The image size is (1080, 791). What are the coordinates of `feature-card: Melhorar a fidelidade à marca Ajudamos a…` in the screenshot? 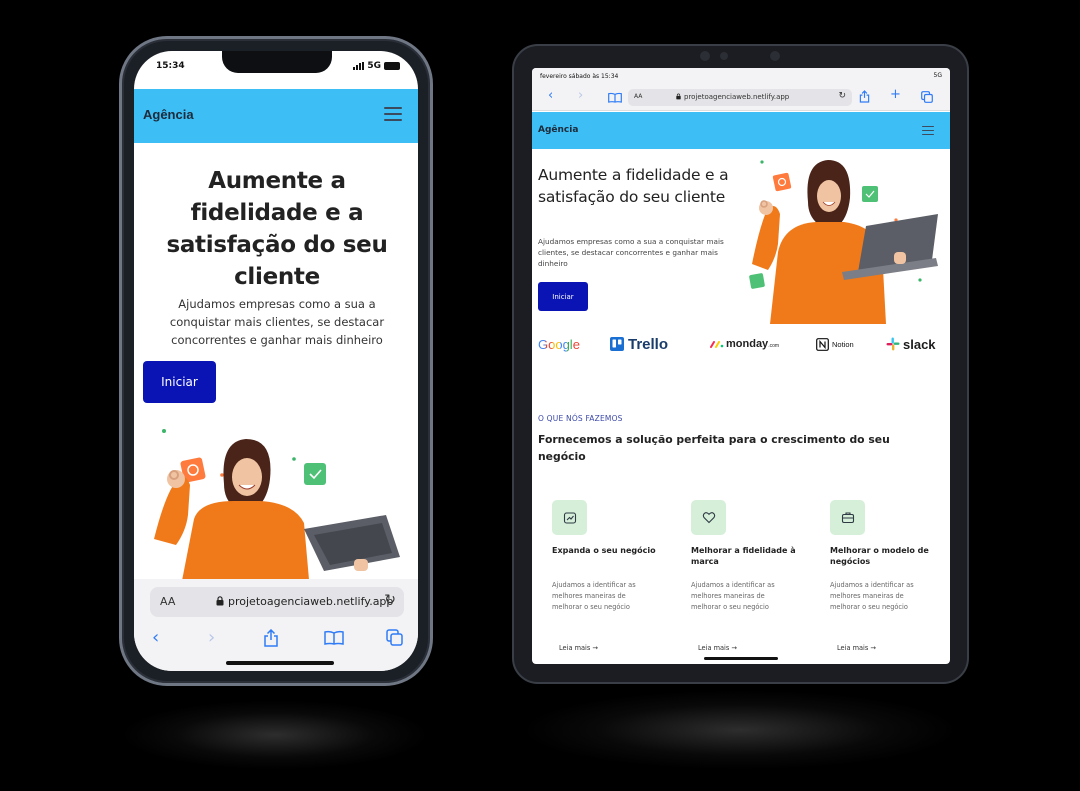 It's located at (737, 576).